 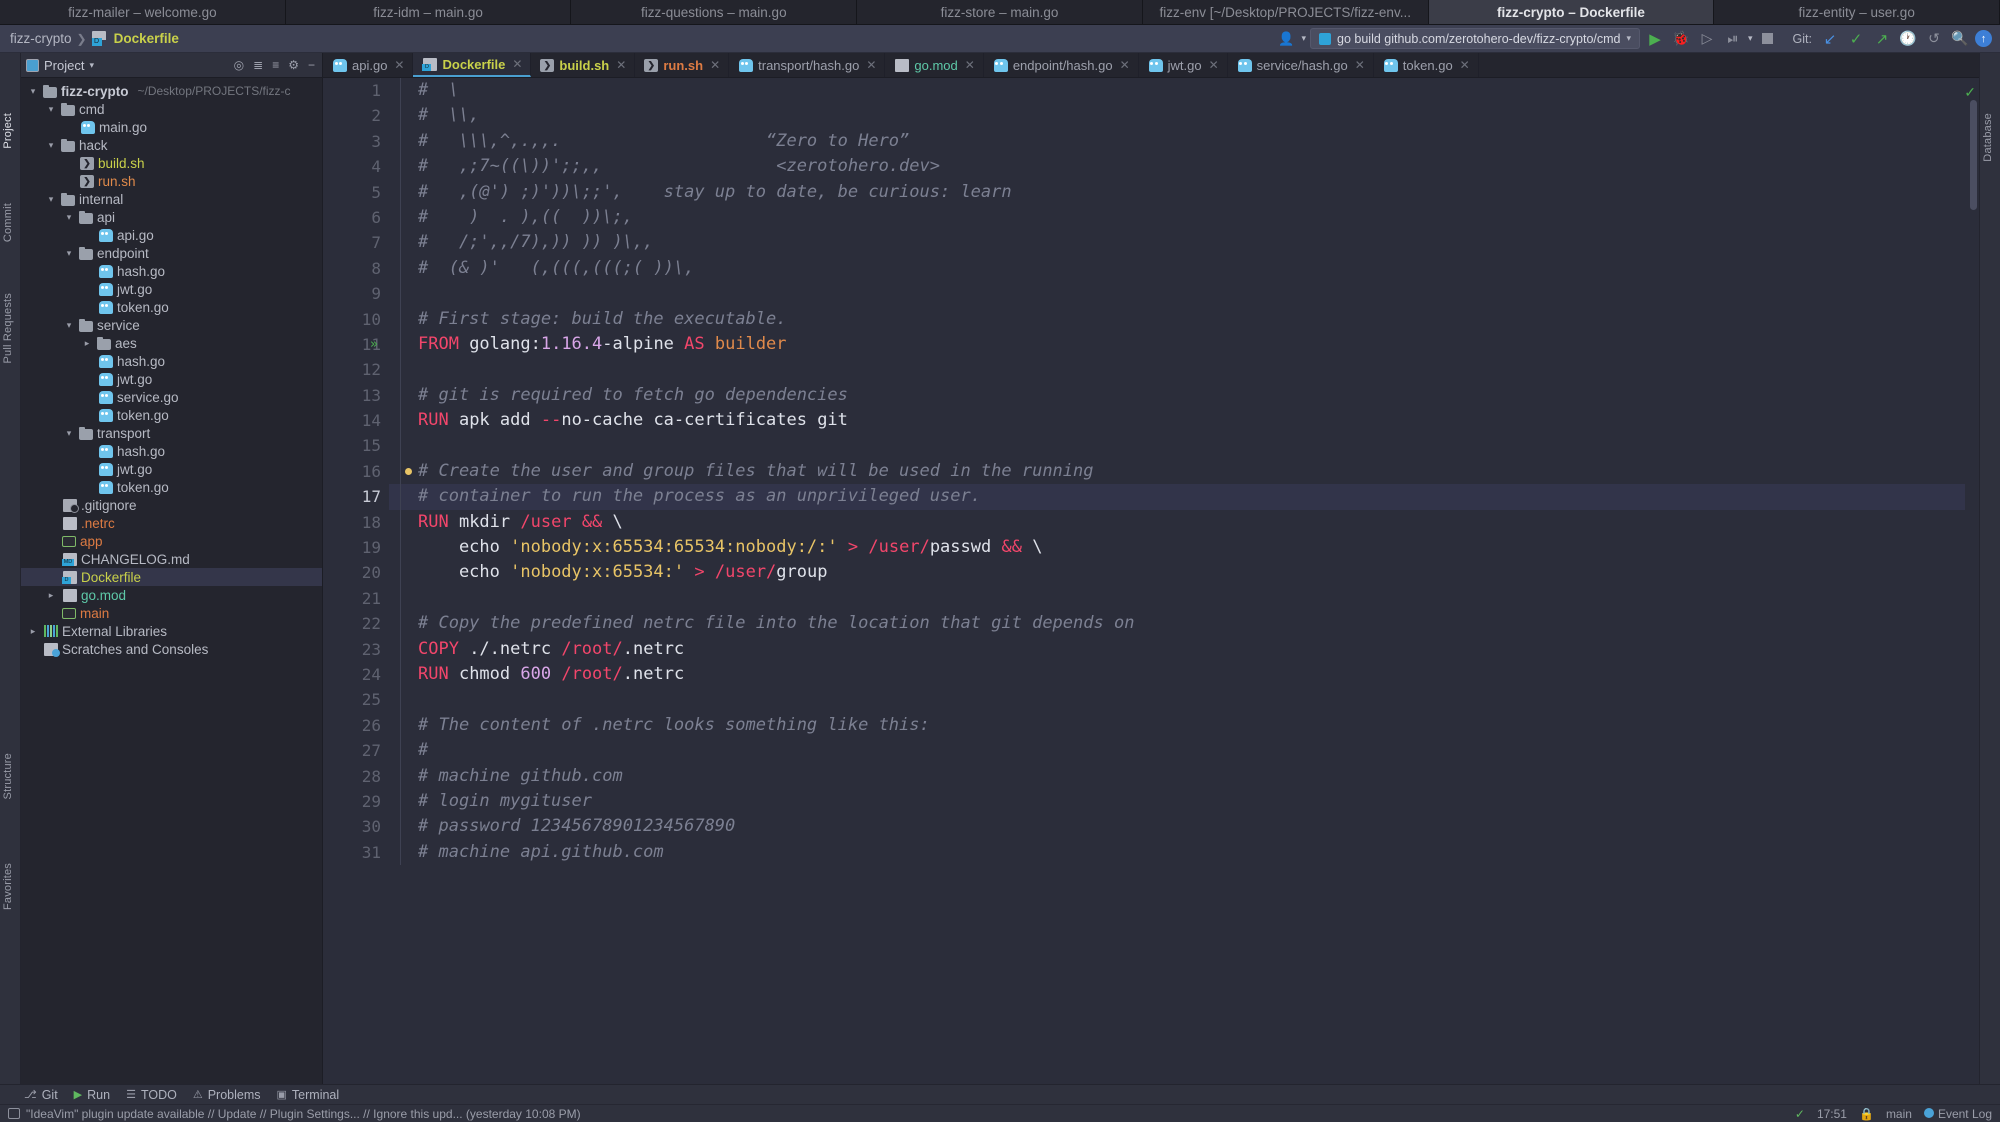 I want to click on git-push-icon: ↗, so click(x=1882, y=39).